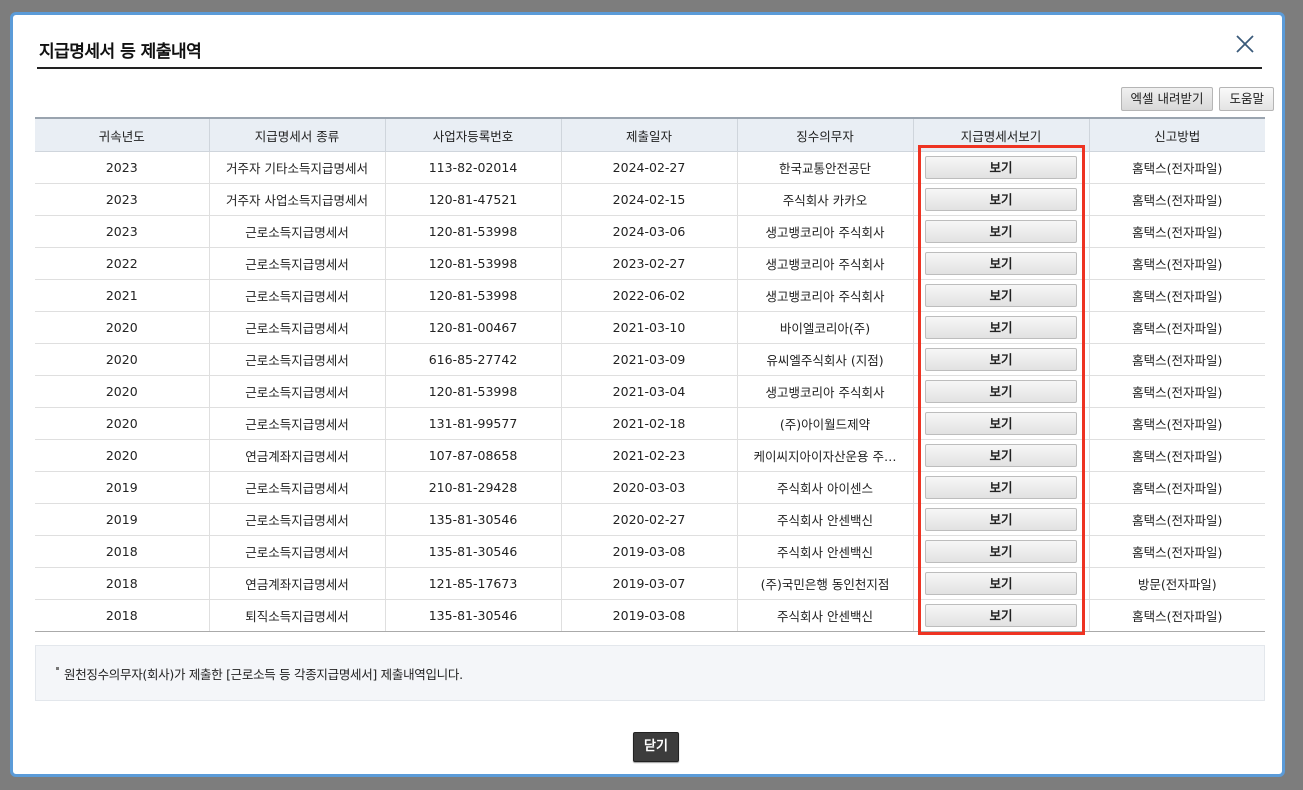 The height and width of the screenshot is (790, 1303). I want to click on column-header: 사업자등록번호, so click(473, 134).